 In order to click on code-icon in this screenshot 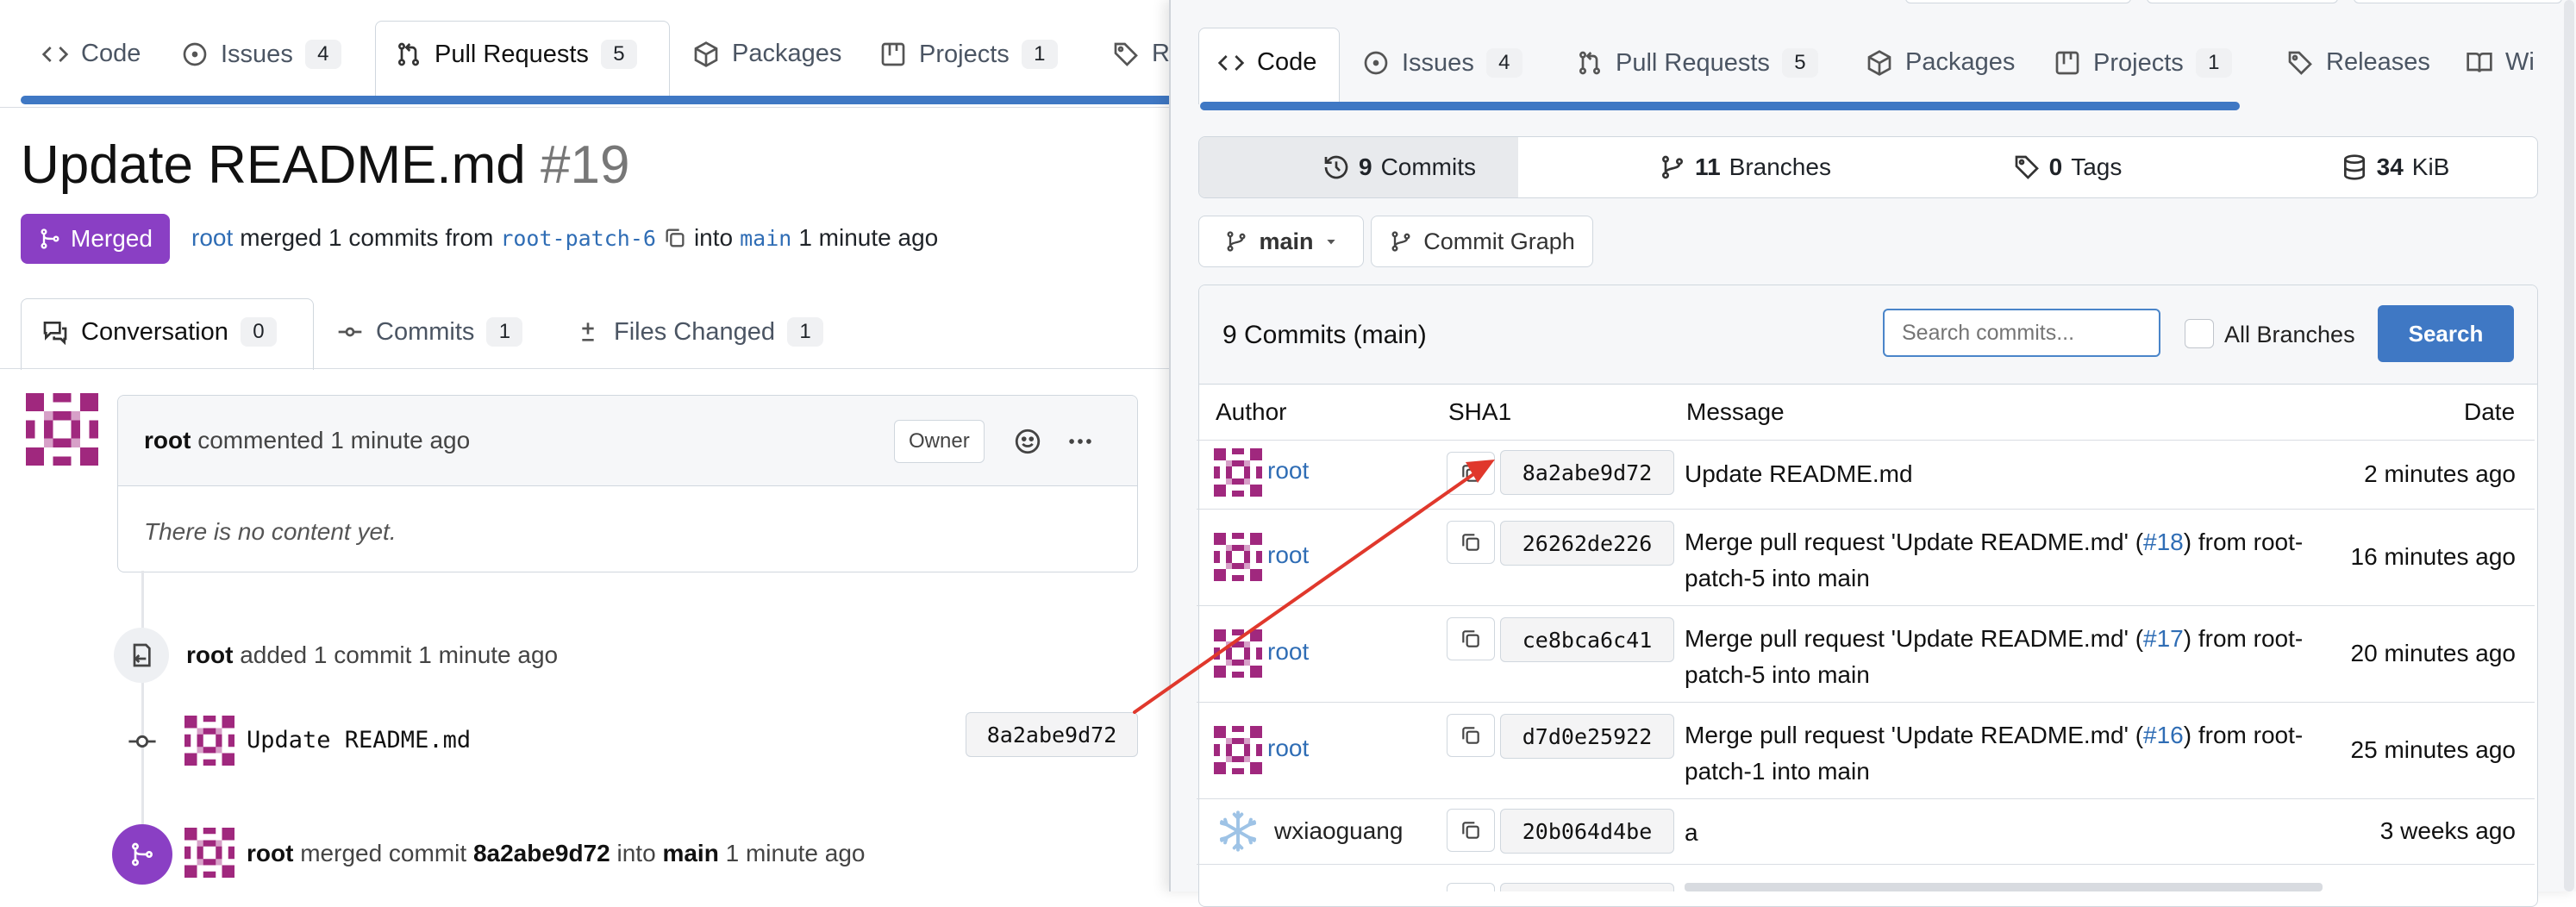, I will do `click(55, 54)`.